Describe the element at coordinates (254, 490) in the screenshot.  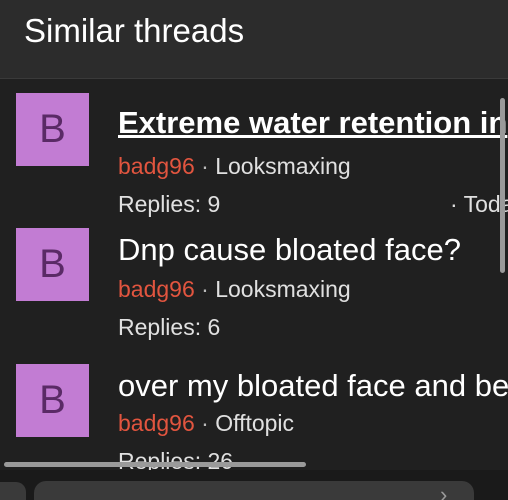
I see `bottom-input-field` at that location.